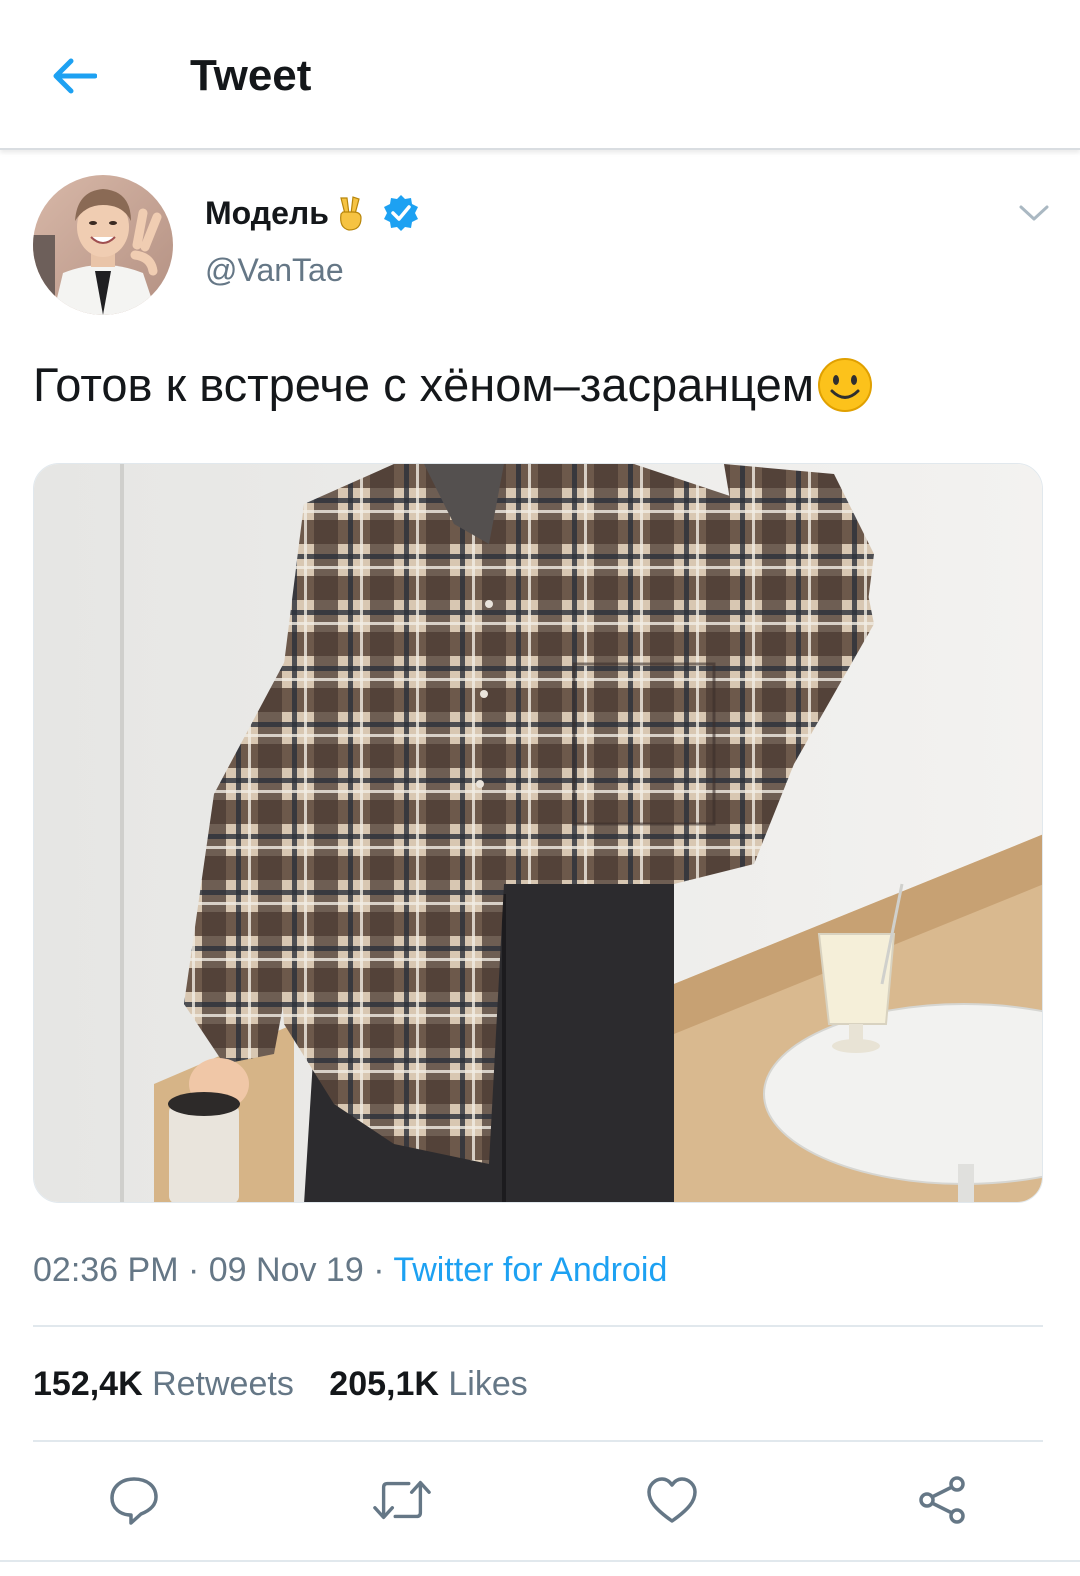 Image resolution: width=1080 pixels, height=1576 pixels. I want to click on share-button, so click(942, 1500).